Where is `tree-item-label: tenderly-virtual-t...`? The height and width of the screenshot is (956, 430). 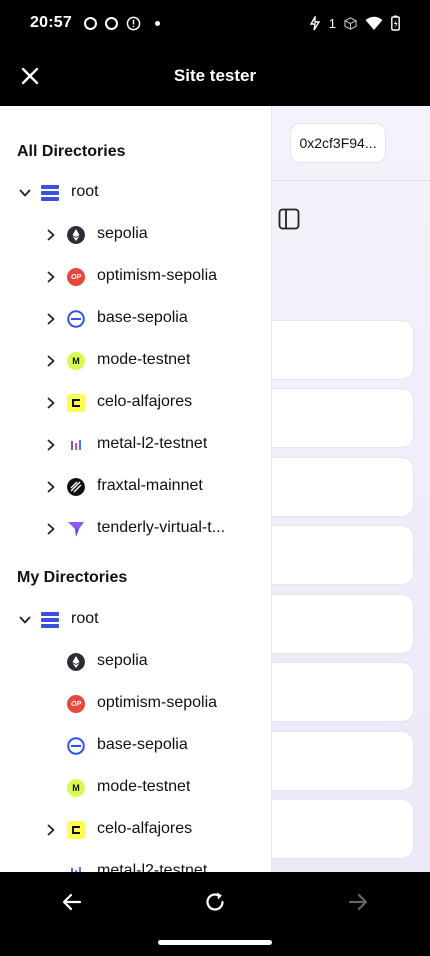
tree-item-label: tenderly-virtual-t... is located at coordinates (161, 527).